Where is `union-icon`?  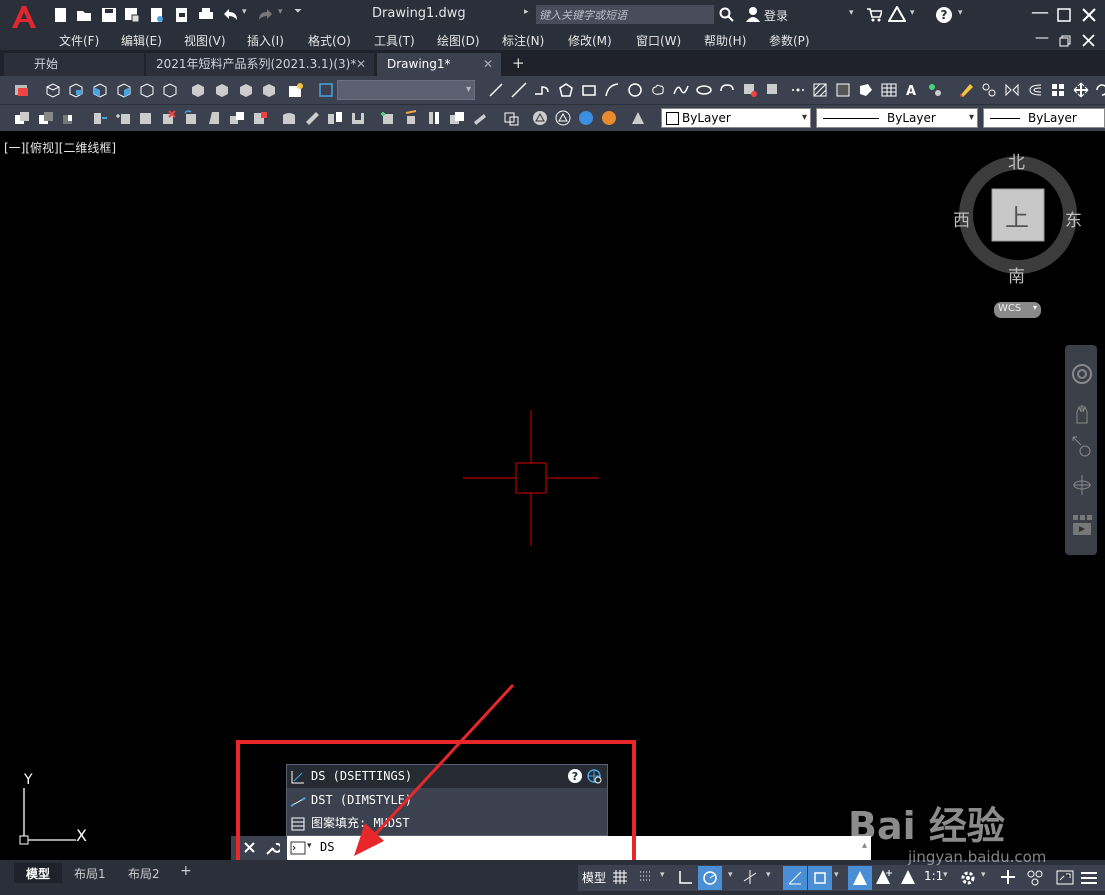
union-icon is located at coordinates (22, 118).